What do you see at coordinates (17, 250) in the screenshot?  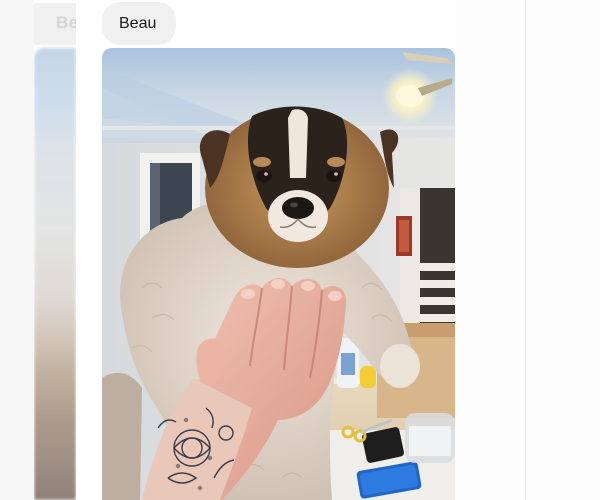 I see `left-gutter` at bounding box center [17, 250].